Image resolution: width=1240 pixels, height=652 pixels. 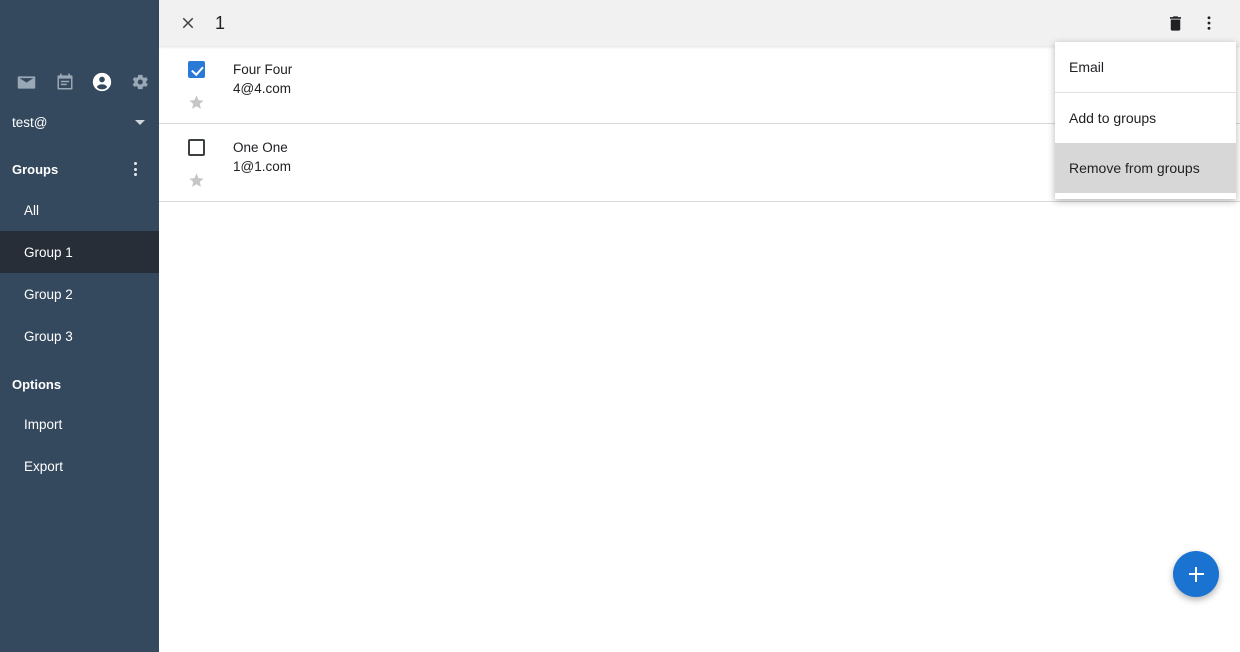 I want to click on sidebar-item-all: All, so click(x=79, y=210).